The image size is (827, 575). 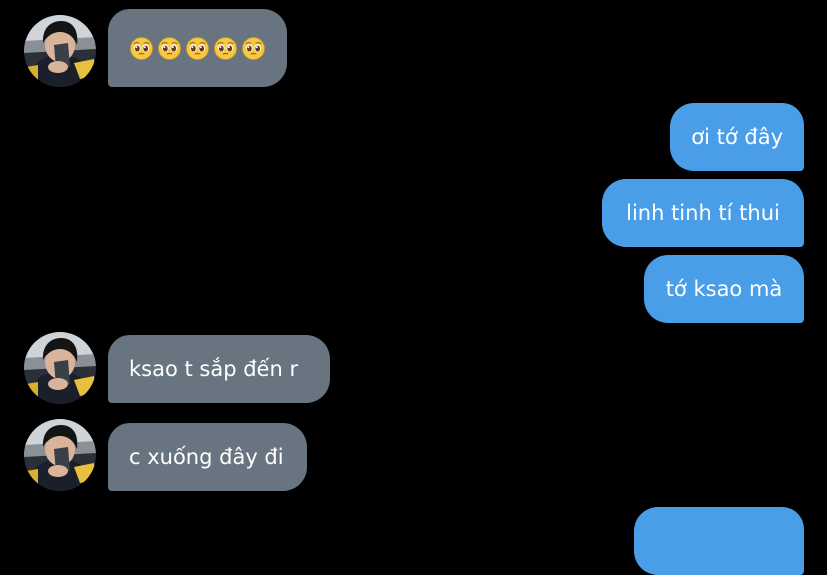 I want to click on message-bubble-incoming-emoji, so click(x=197, y=48).